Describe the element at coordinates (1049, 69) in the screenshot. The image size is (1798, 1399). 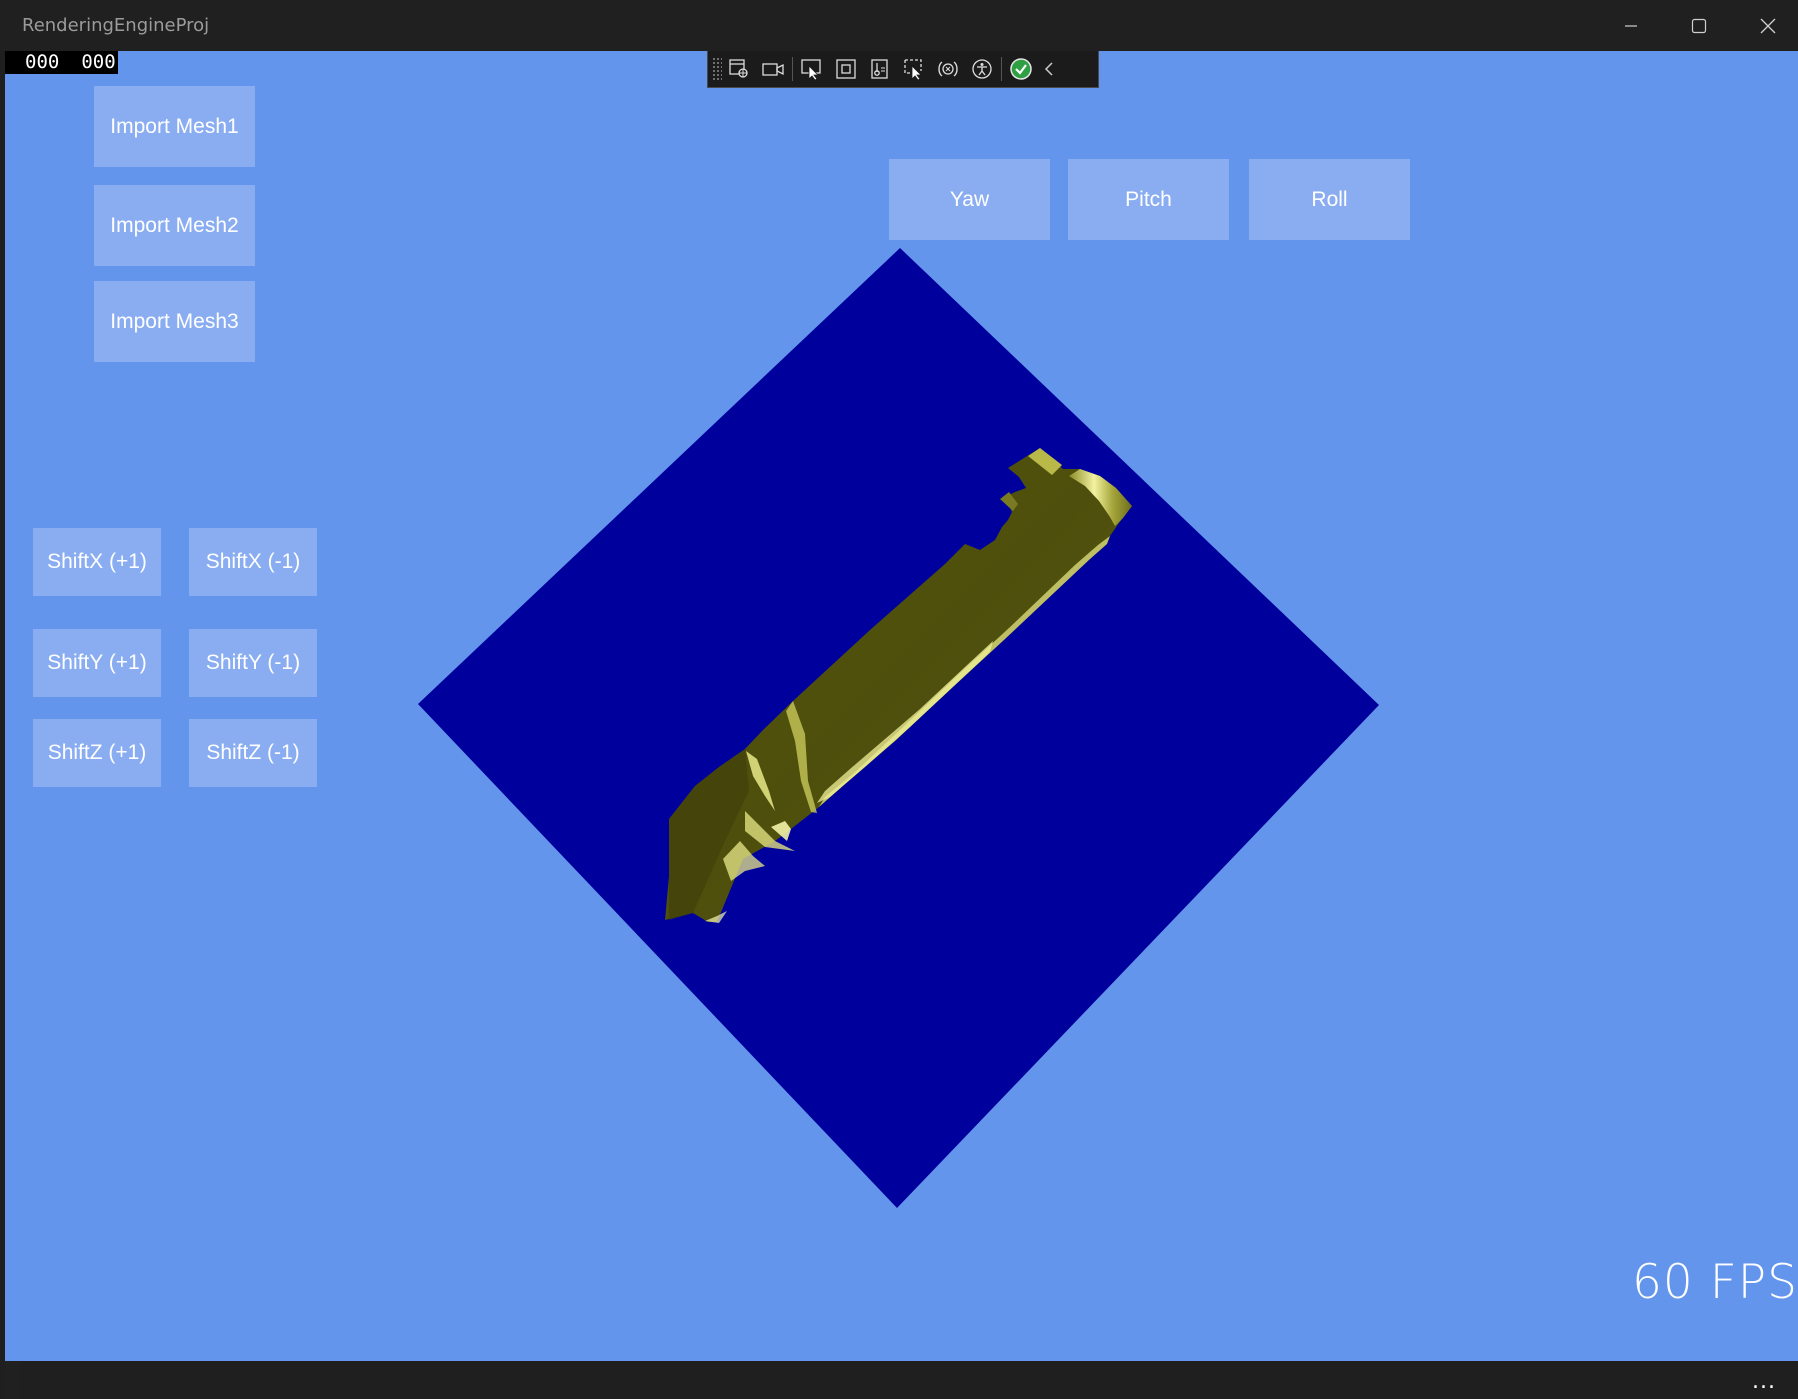
I see `collapse-chevron-icon` at that location.